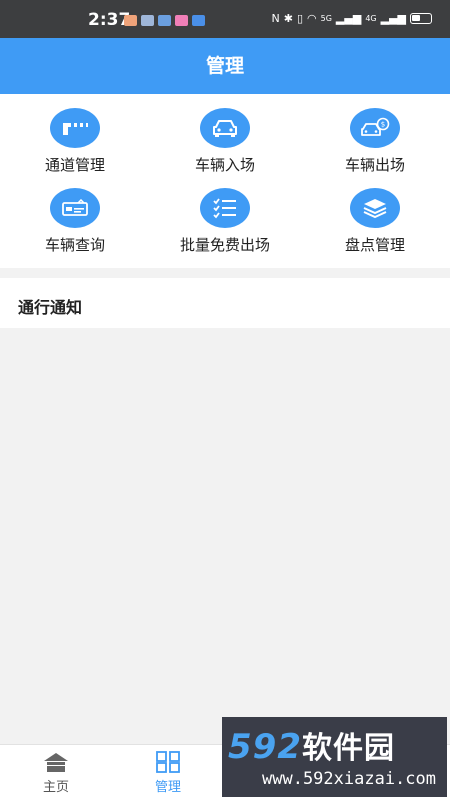 The height and width of the screenshot is (800, 450). What do you see at coordinates (168, 762) in the screenshot?
I see `grid-icon` at bounding box center [168, 762].